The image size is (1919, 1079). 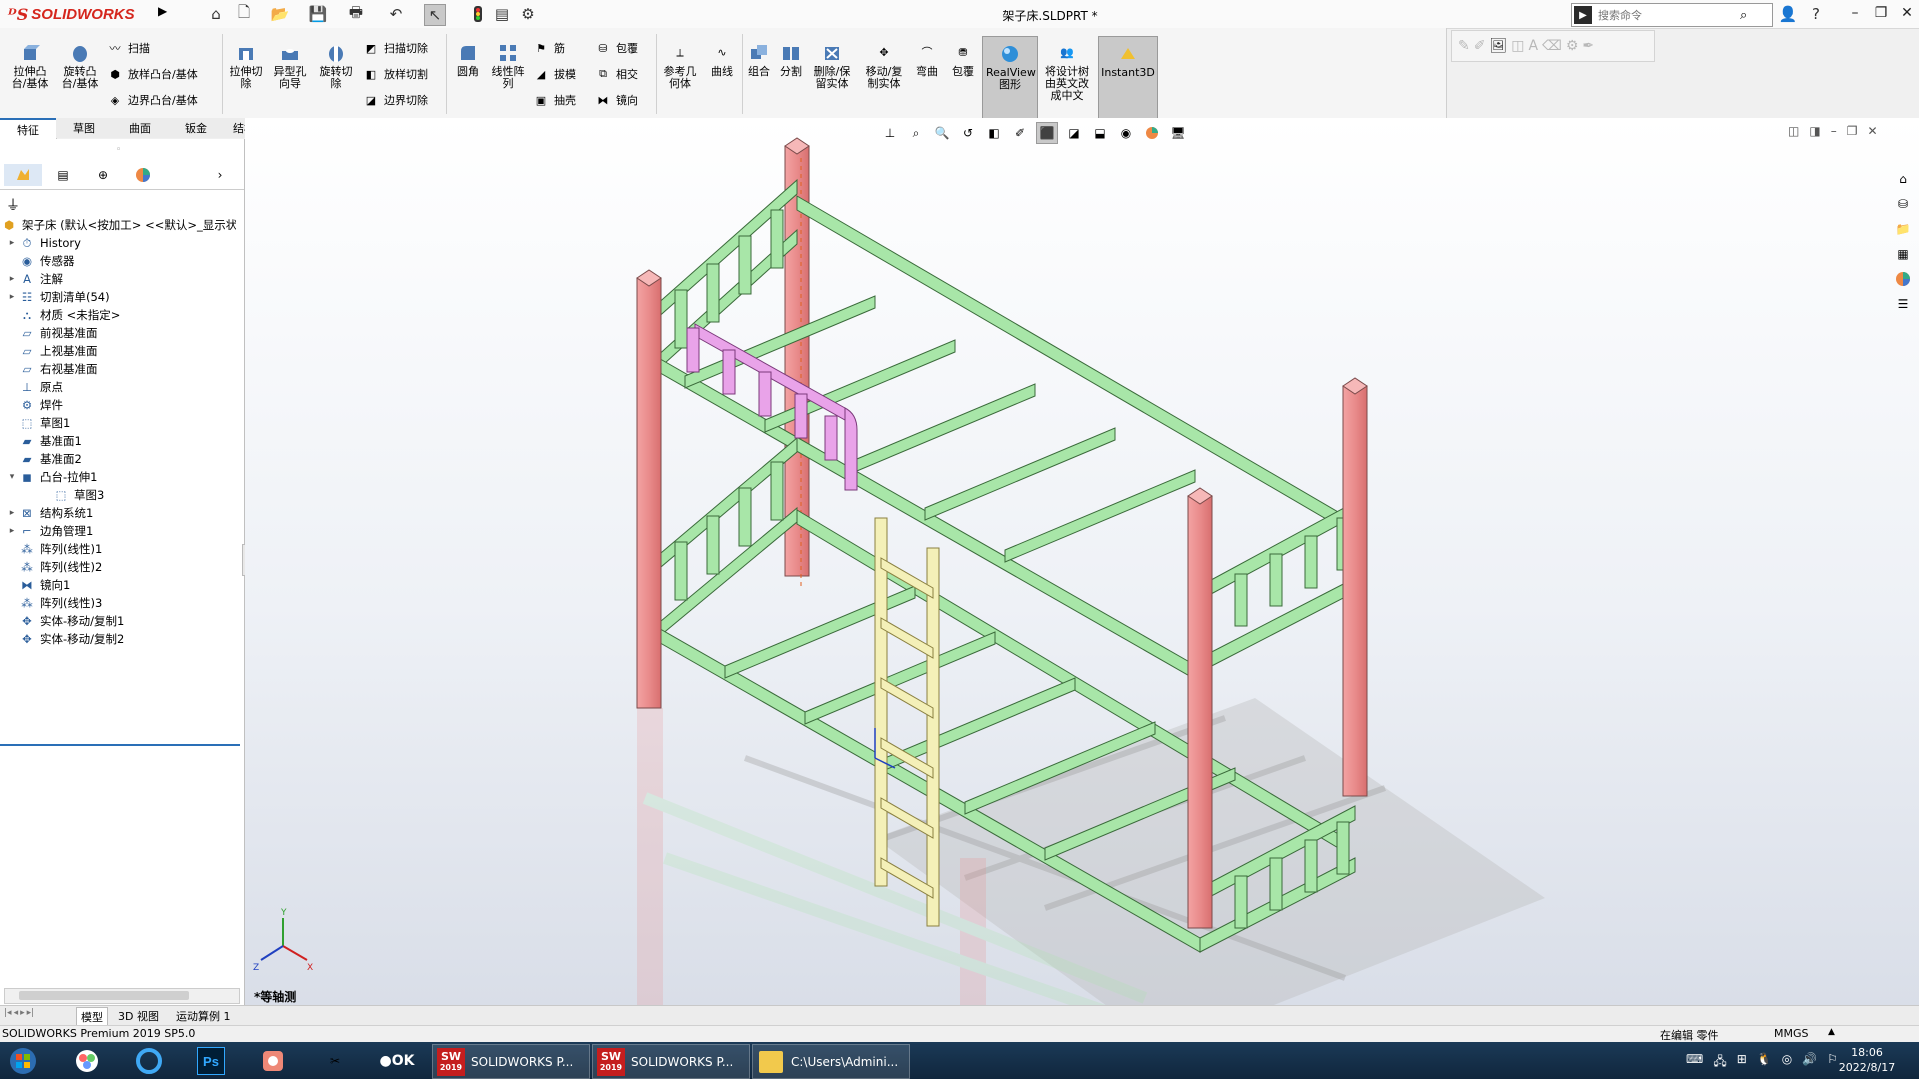 What do you see at coordinates (125, 549) in the screenshot?
I see `tree-item: ⁂ 阵列(线性)1` at bounding box center [125, 549].